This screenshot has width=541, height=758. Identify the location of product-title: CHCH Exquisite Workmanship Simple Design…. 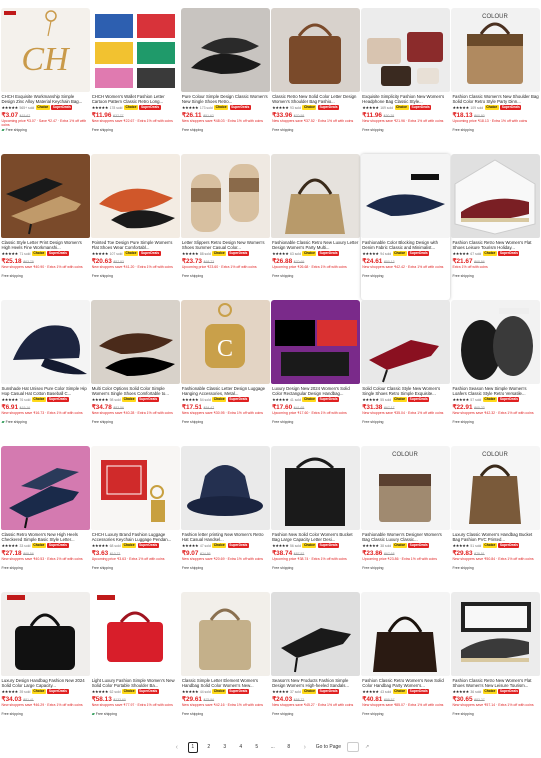
(45, 99).